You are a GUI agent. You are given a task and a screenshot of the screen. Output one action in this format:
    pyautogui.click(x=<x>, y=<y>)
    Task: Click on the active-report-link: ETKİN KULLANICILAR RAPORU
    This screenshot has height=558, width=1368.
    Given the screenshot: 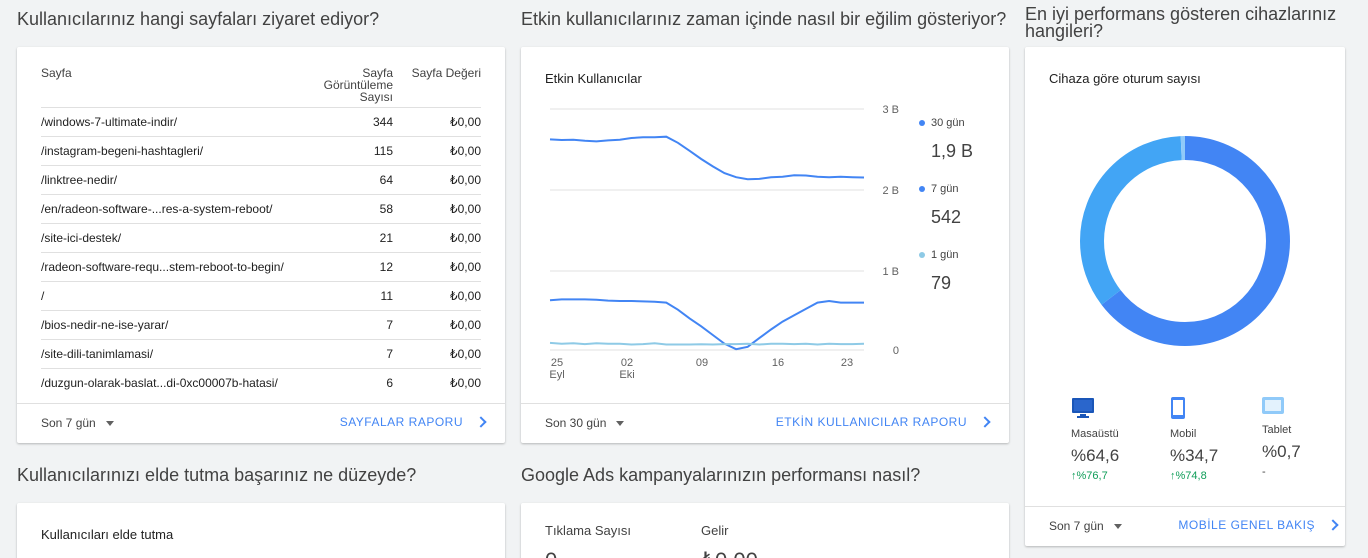 What is the action you would take?
    pyautogui.click(x=883, y=422)
    